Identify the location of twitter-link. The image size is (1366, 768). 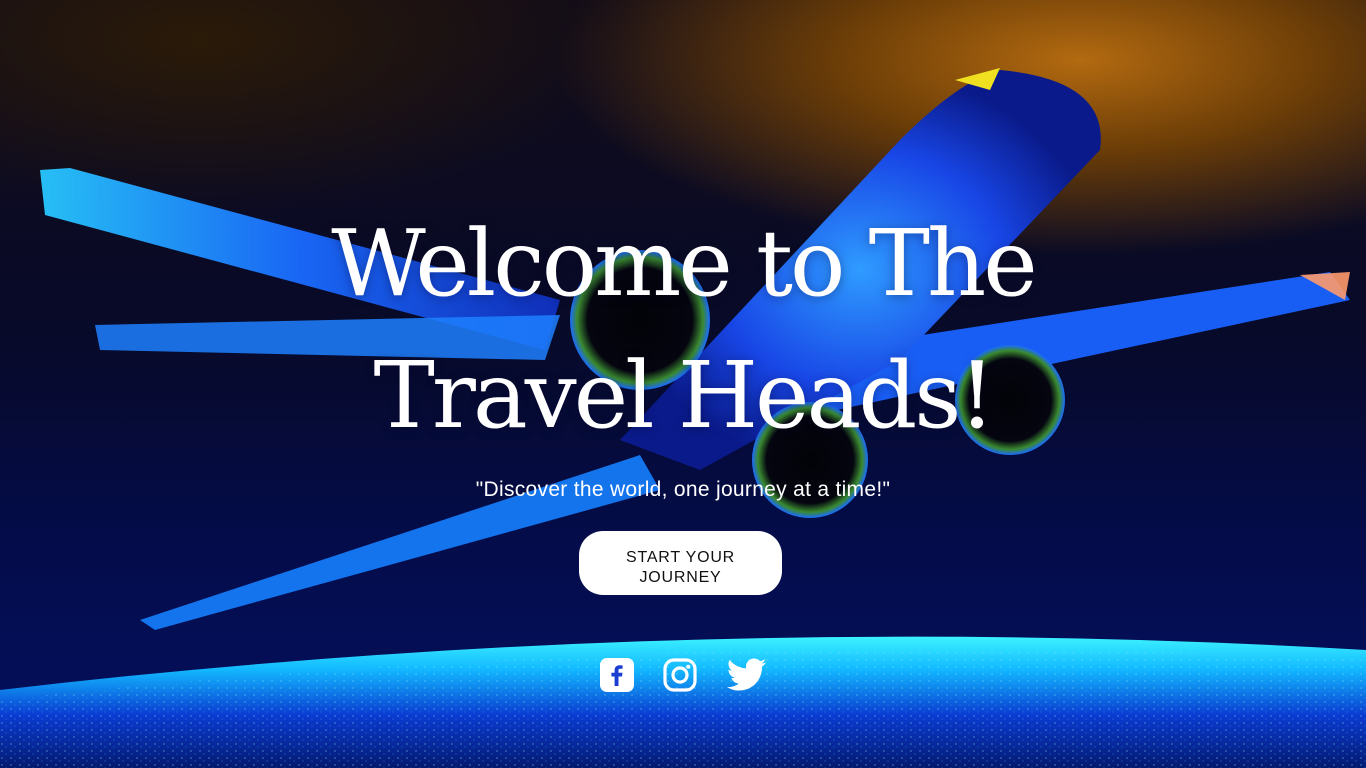
(747, 675).